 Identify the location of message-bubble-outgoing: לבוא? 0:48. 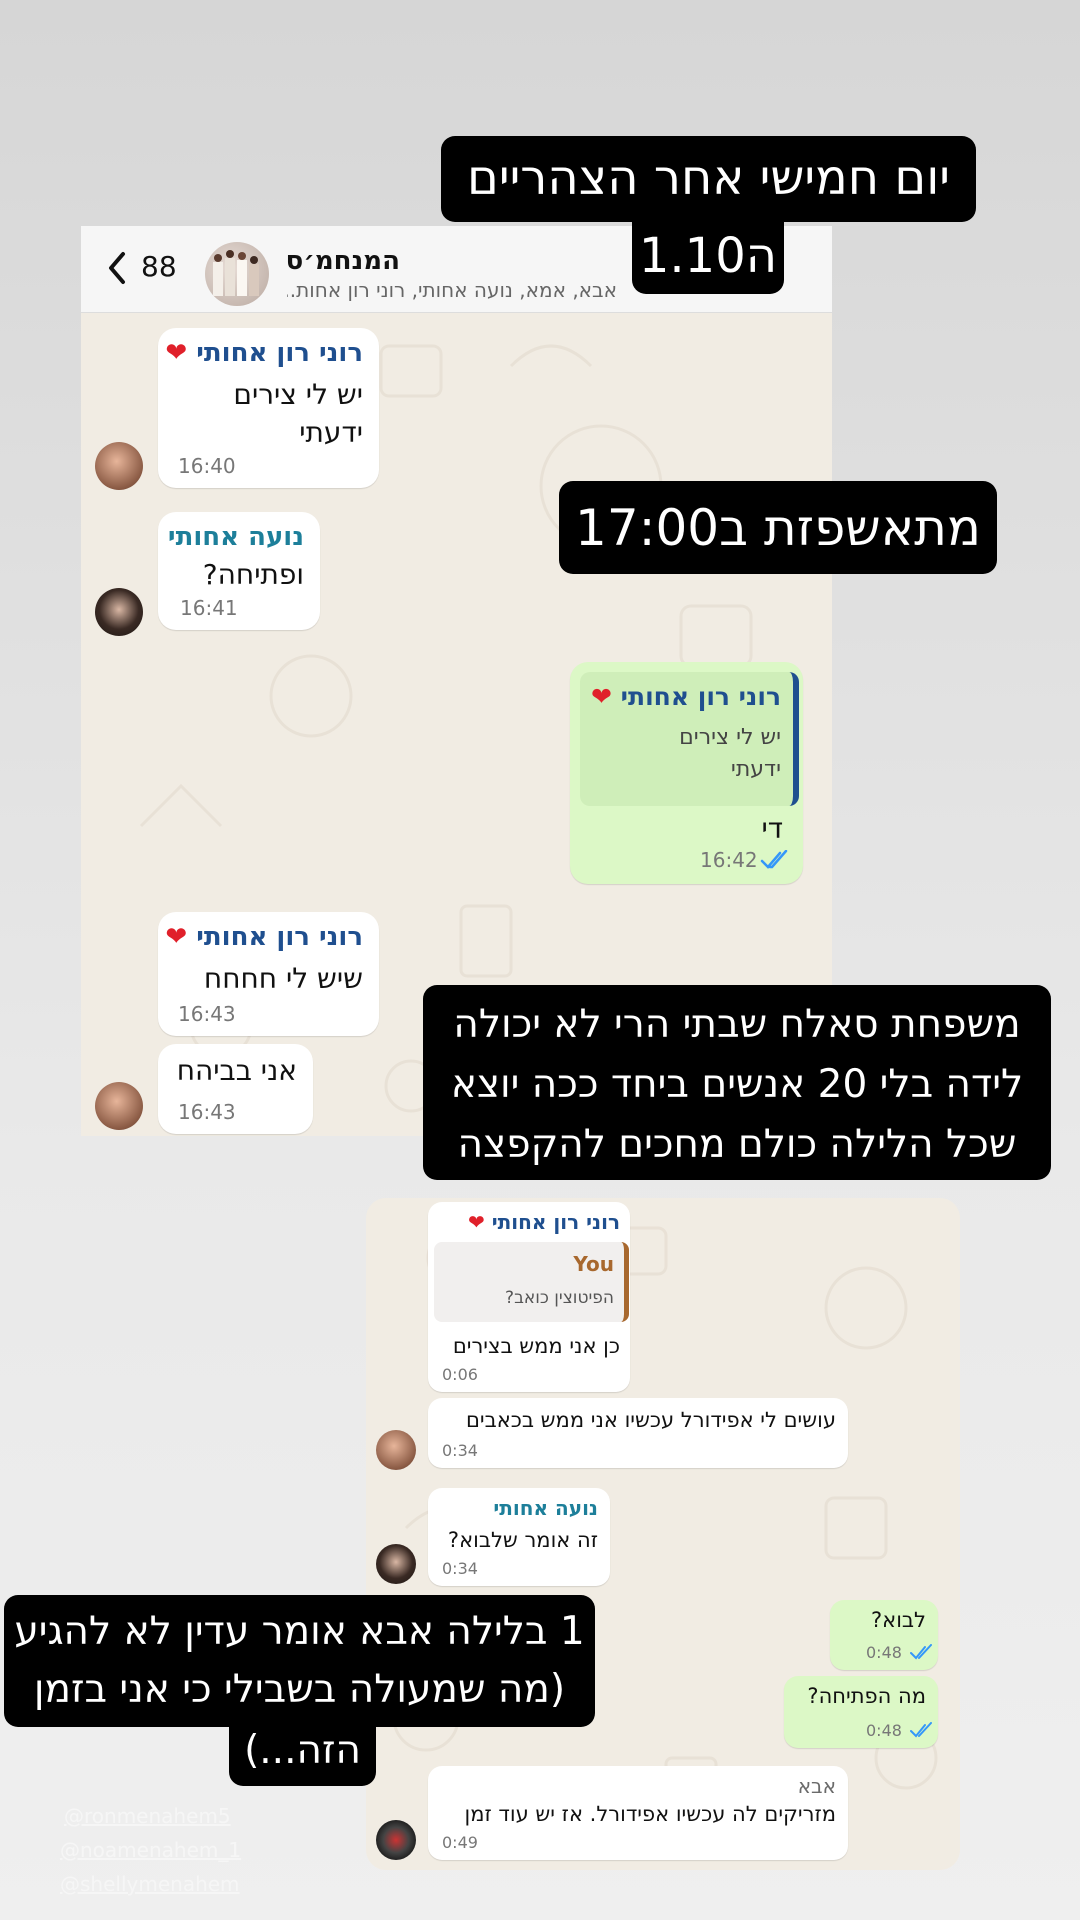
(884, 1635).